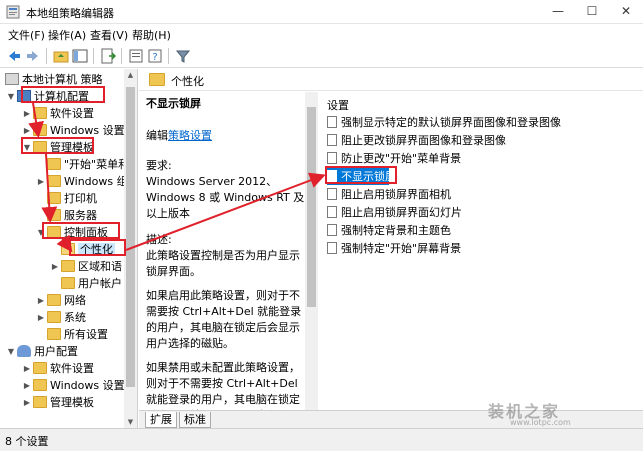  Describe the element at coordinates (394, 248) in the screenshot. I see `list-item: 强制特定"开始"屏幕背景` at that location.